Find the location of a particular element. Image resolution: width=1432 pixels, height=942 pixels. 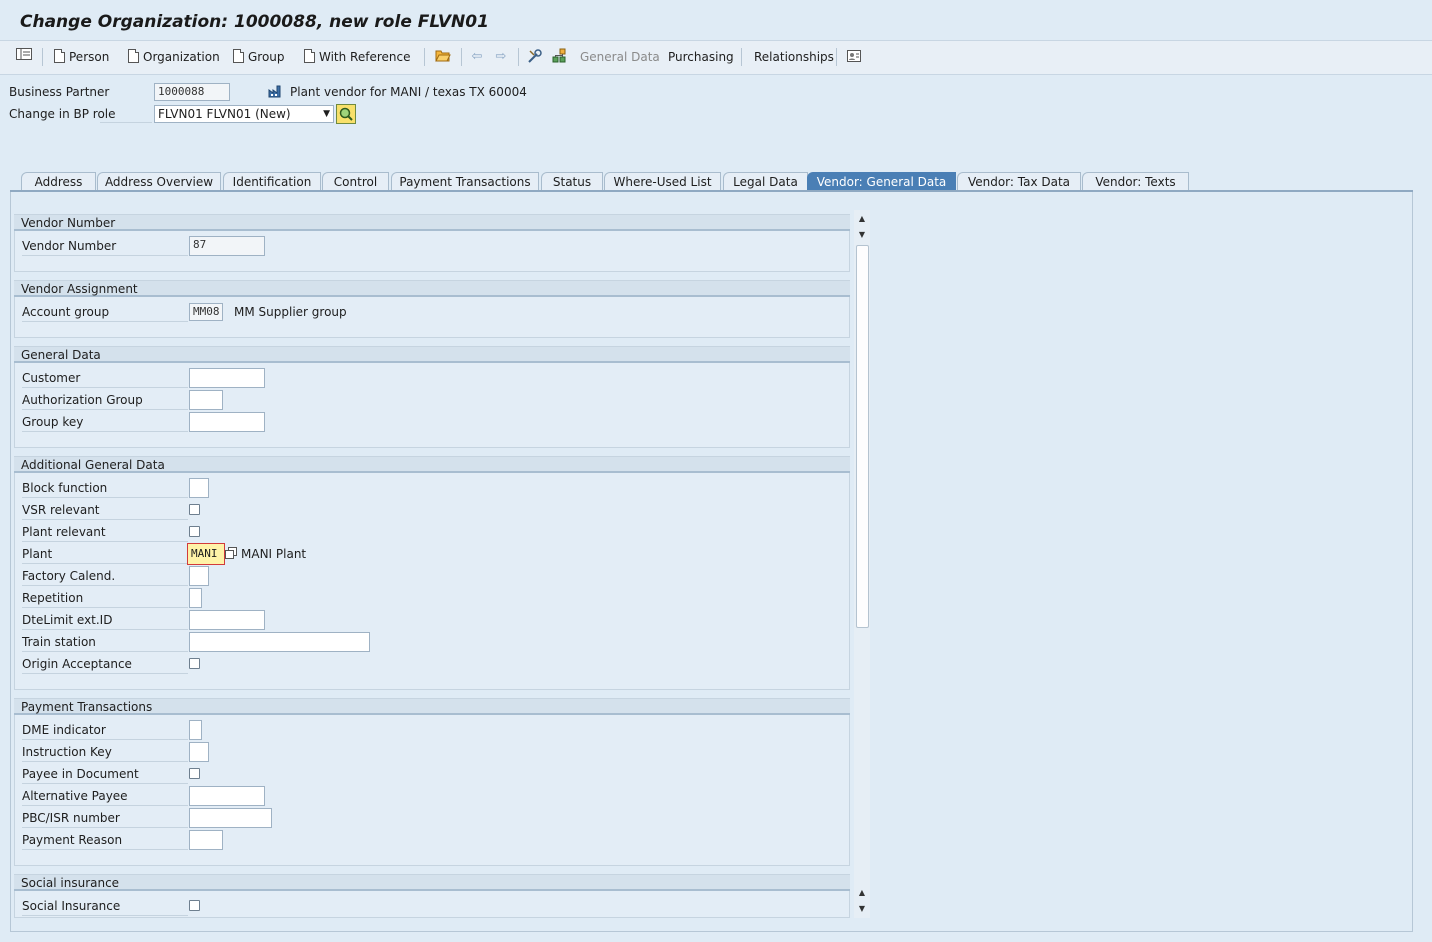

tab-legal-data: Legal Data is located at coordinates (765, 181).